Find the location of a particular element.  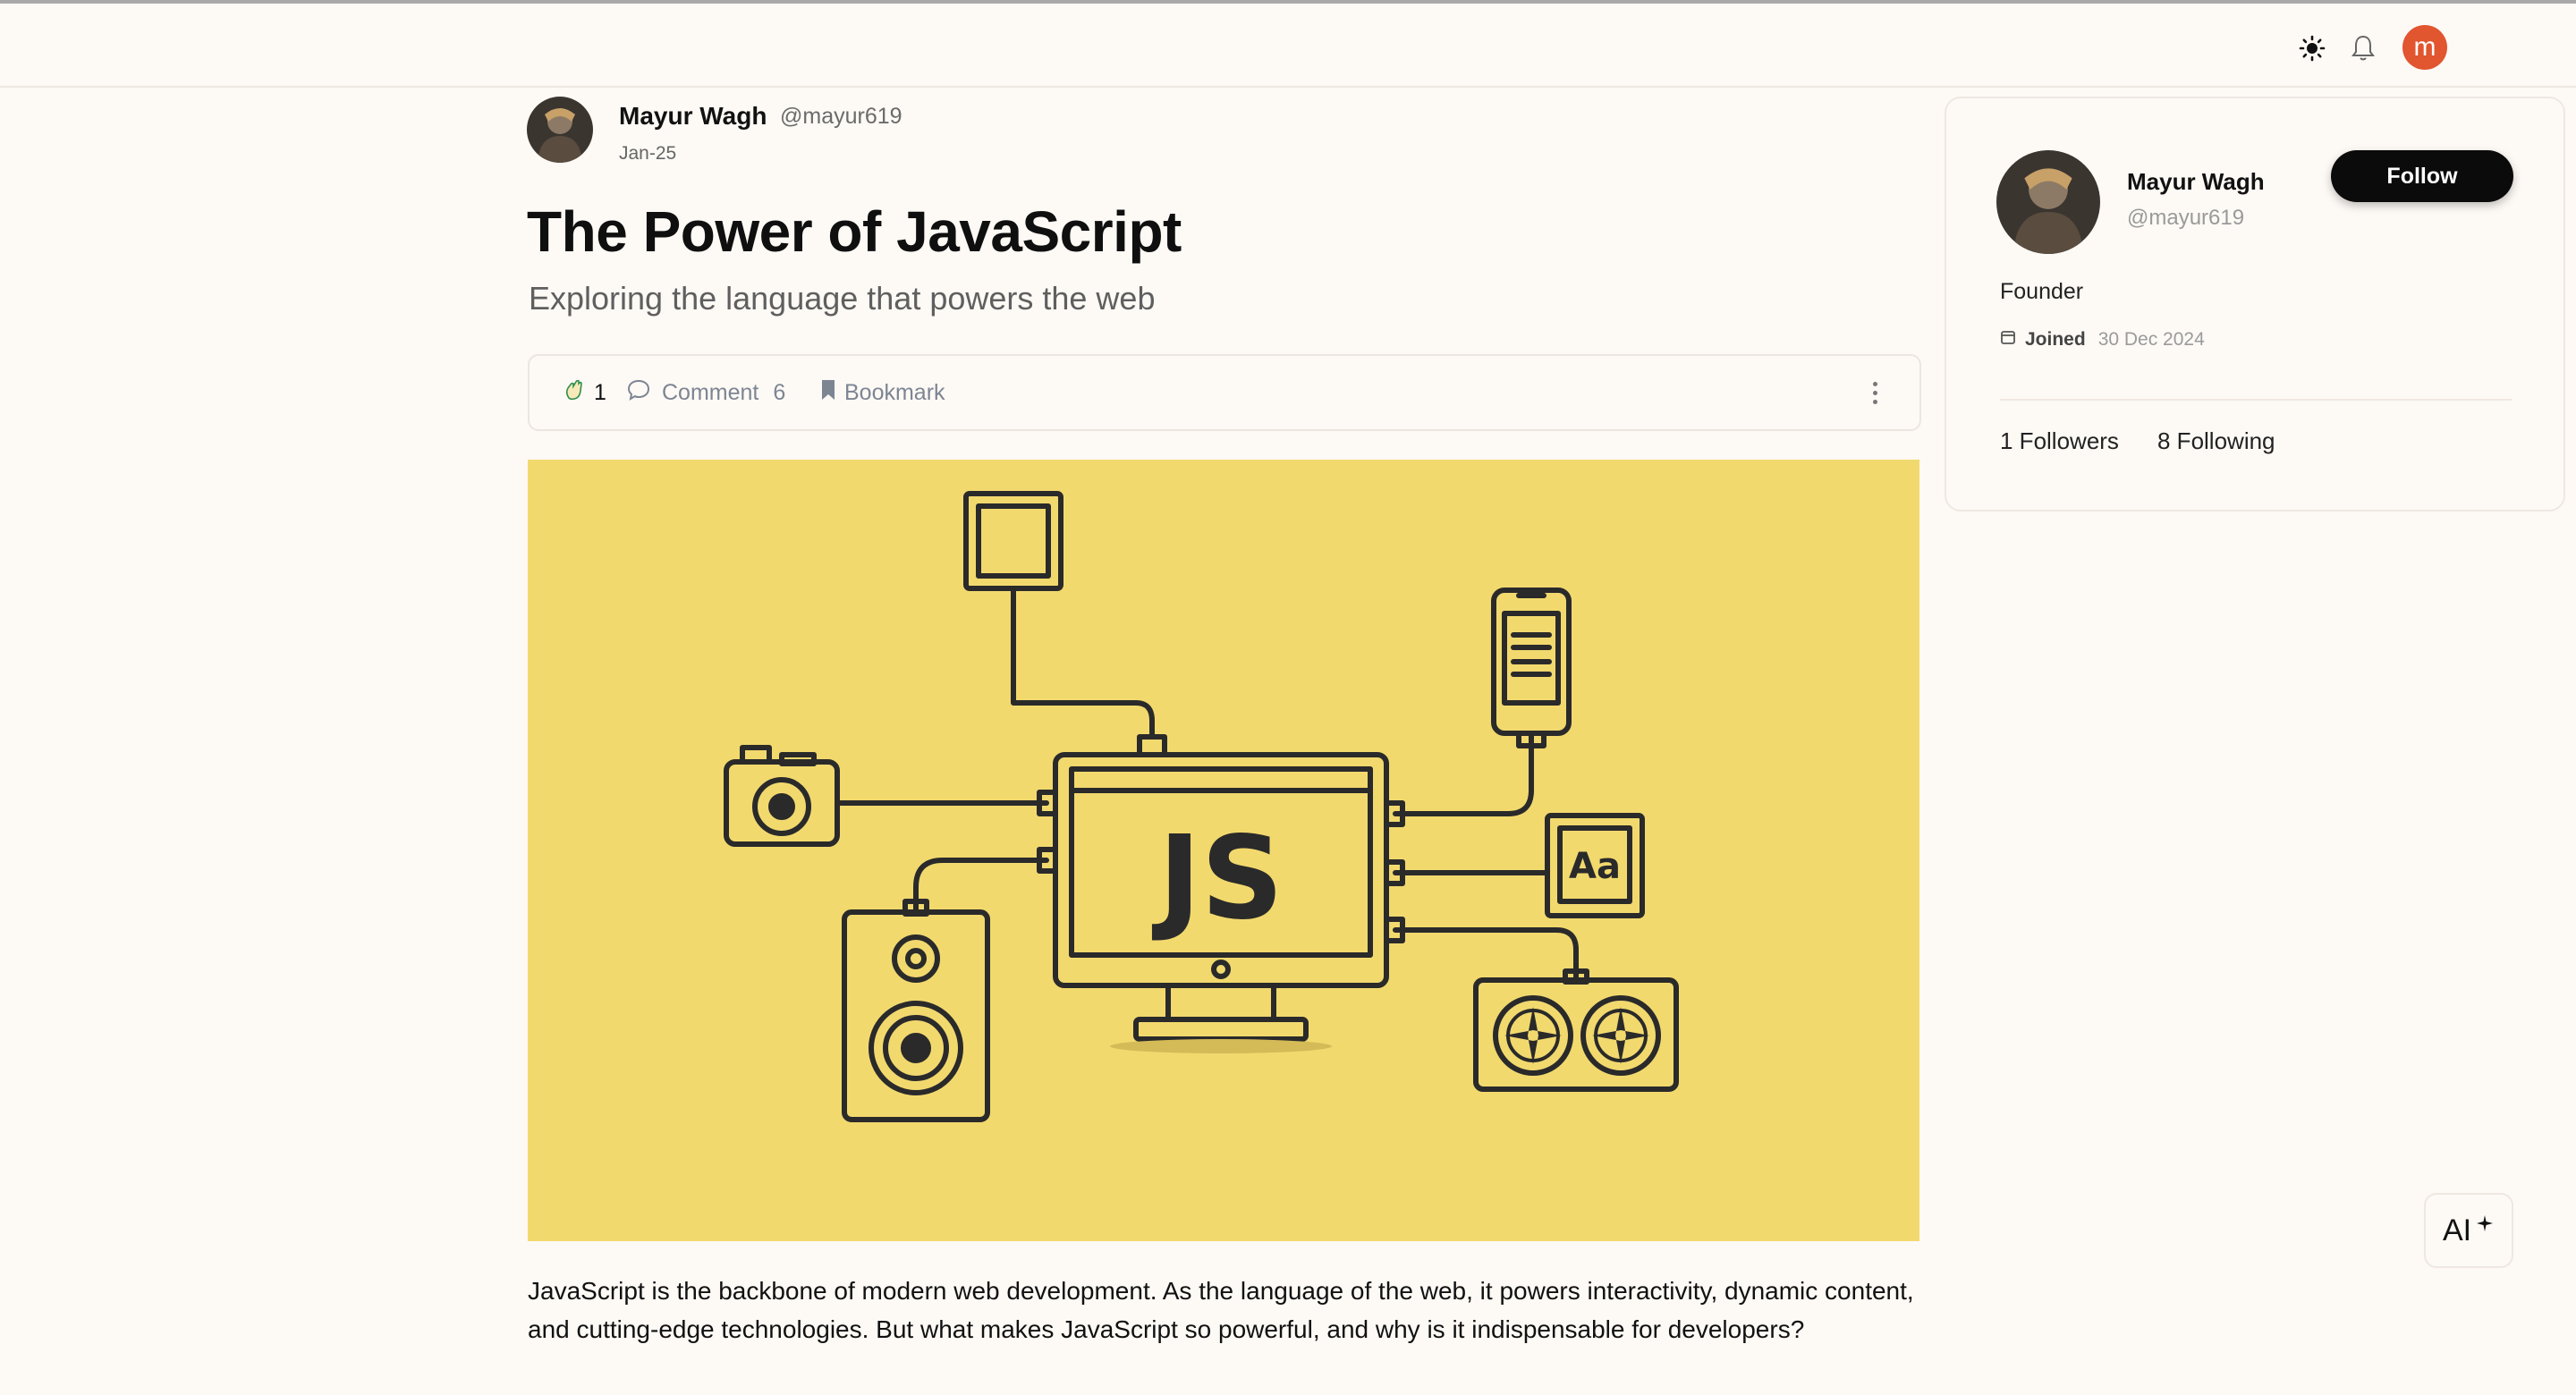

hero-js-text: JS is located at coordinates (1217, 878).